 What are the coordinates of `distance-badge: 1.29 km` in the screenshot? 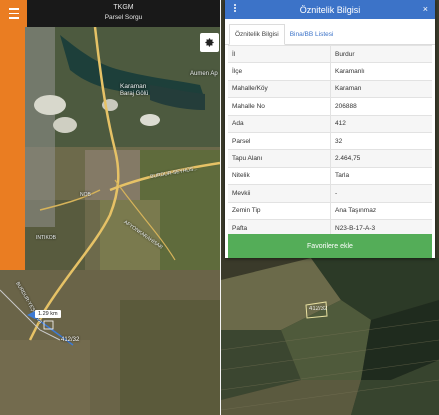 It's located at (48, 314).